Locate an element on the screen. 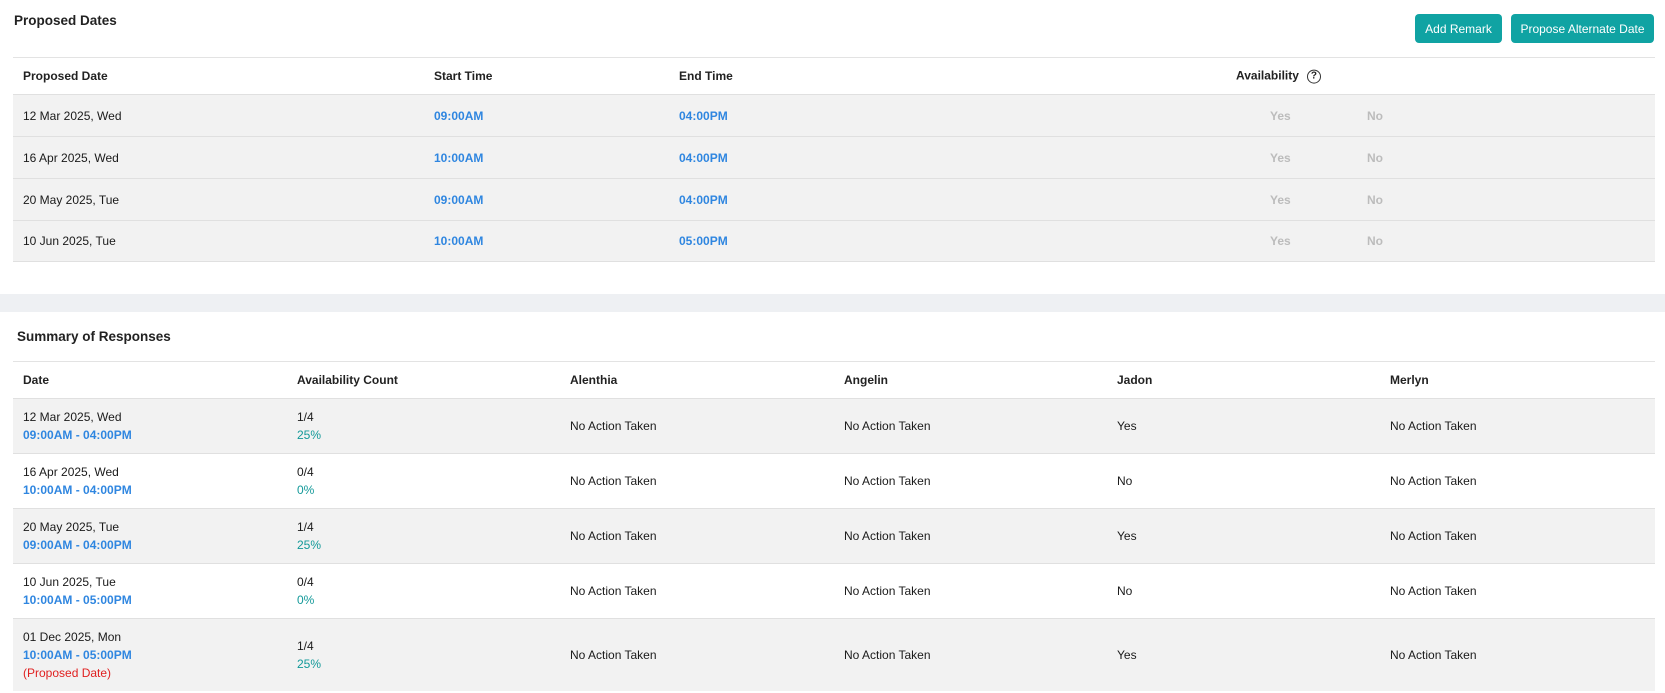  date-text: 16 Apr 2025, Wed is located at coordinates (71, 472).